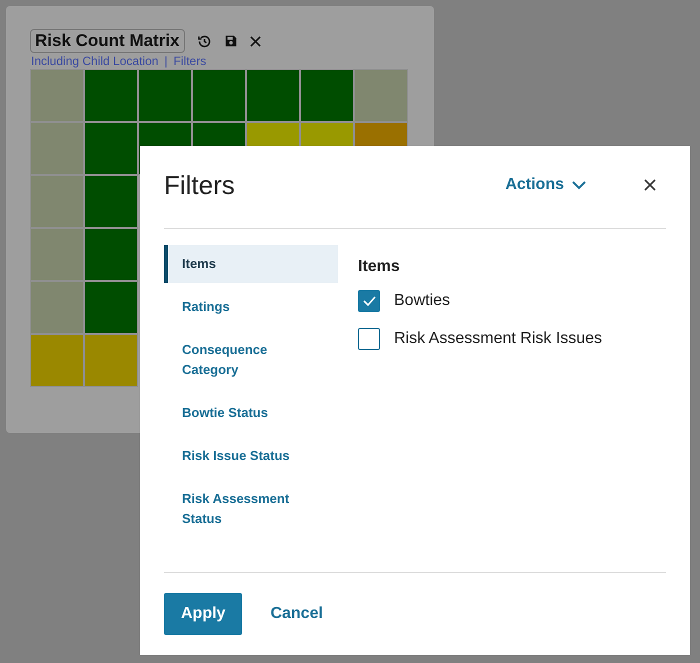 The height and width of the screenshot is (663, 700). Describe the element at coordinates (545, 185) in the screenshot. I see `actions-button: Actions` at that location.